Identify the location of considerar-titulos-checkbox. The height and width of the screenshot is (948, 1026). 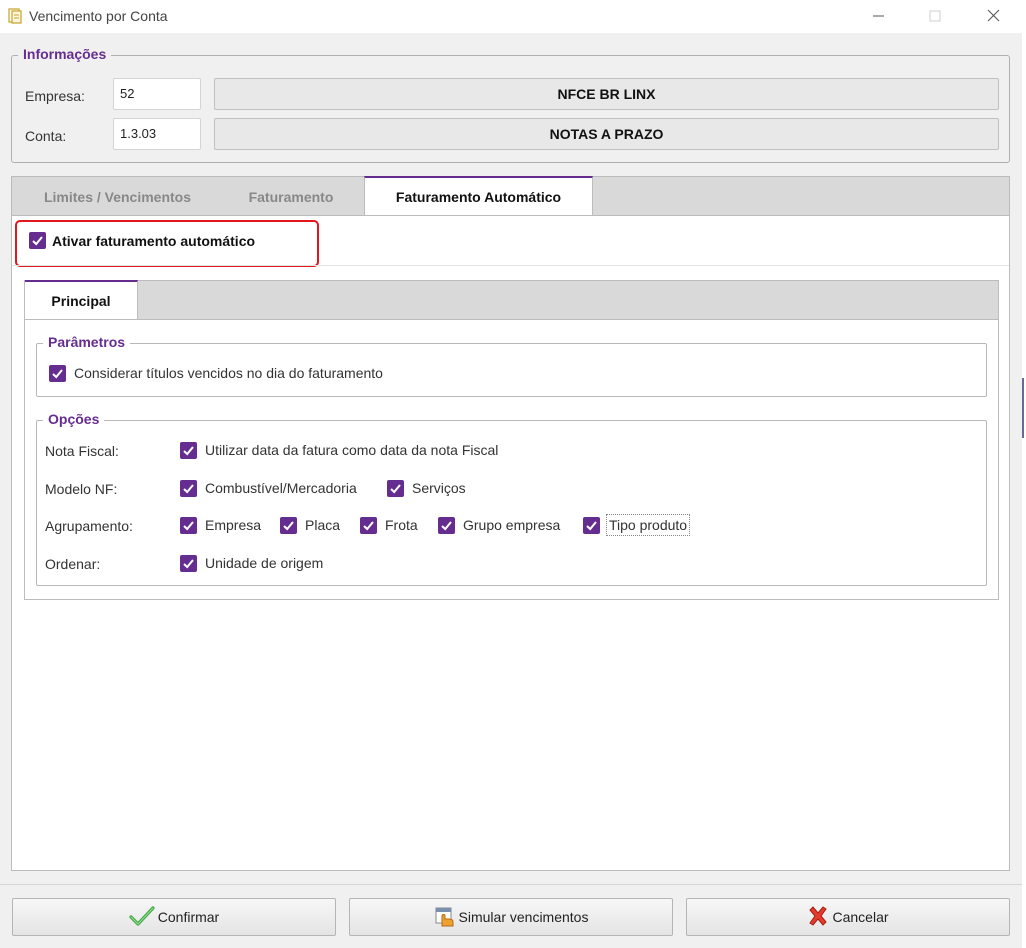
(57, 373).